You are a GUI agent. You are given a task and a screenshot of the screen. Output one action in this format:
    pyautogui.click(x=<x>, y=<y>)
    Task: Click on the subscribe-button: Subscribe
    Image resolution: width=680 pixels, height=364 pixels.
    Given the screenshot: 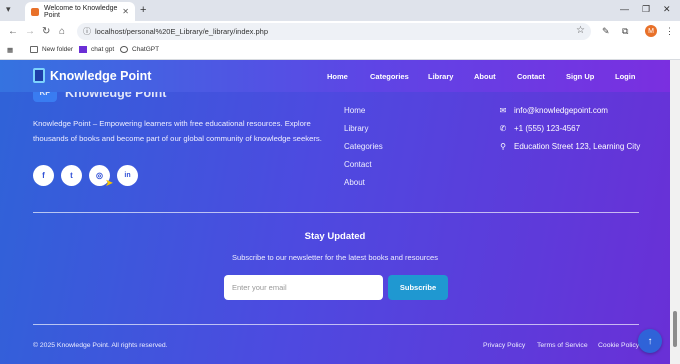 What is the action you would take?
    pyautogui.click(x=418, y=287)
    